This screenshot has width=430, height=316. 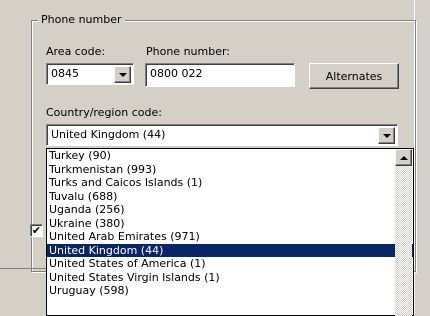 I want to click on area-code-combobox: 0845, so click(x=90, y=74).